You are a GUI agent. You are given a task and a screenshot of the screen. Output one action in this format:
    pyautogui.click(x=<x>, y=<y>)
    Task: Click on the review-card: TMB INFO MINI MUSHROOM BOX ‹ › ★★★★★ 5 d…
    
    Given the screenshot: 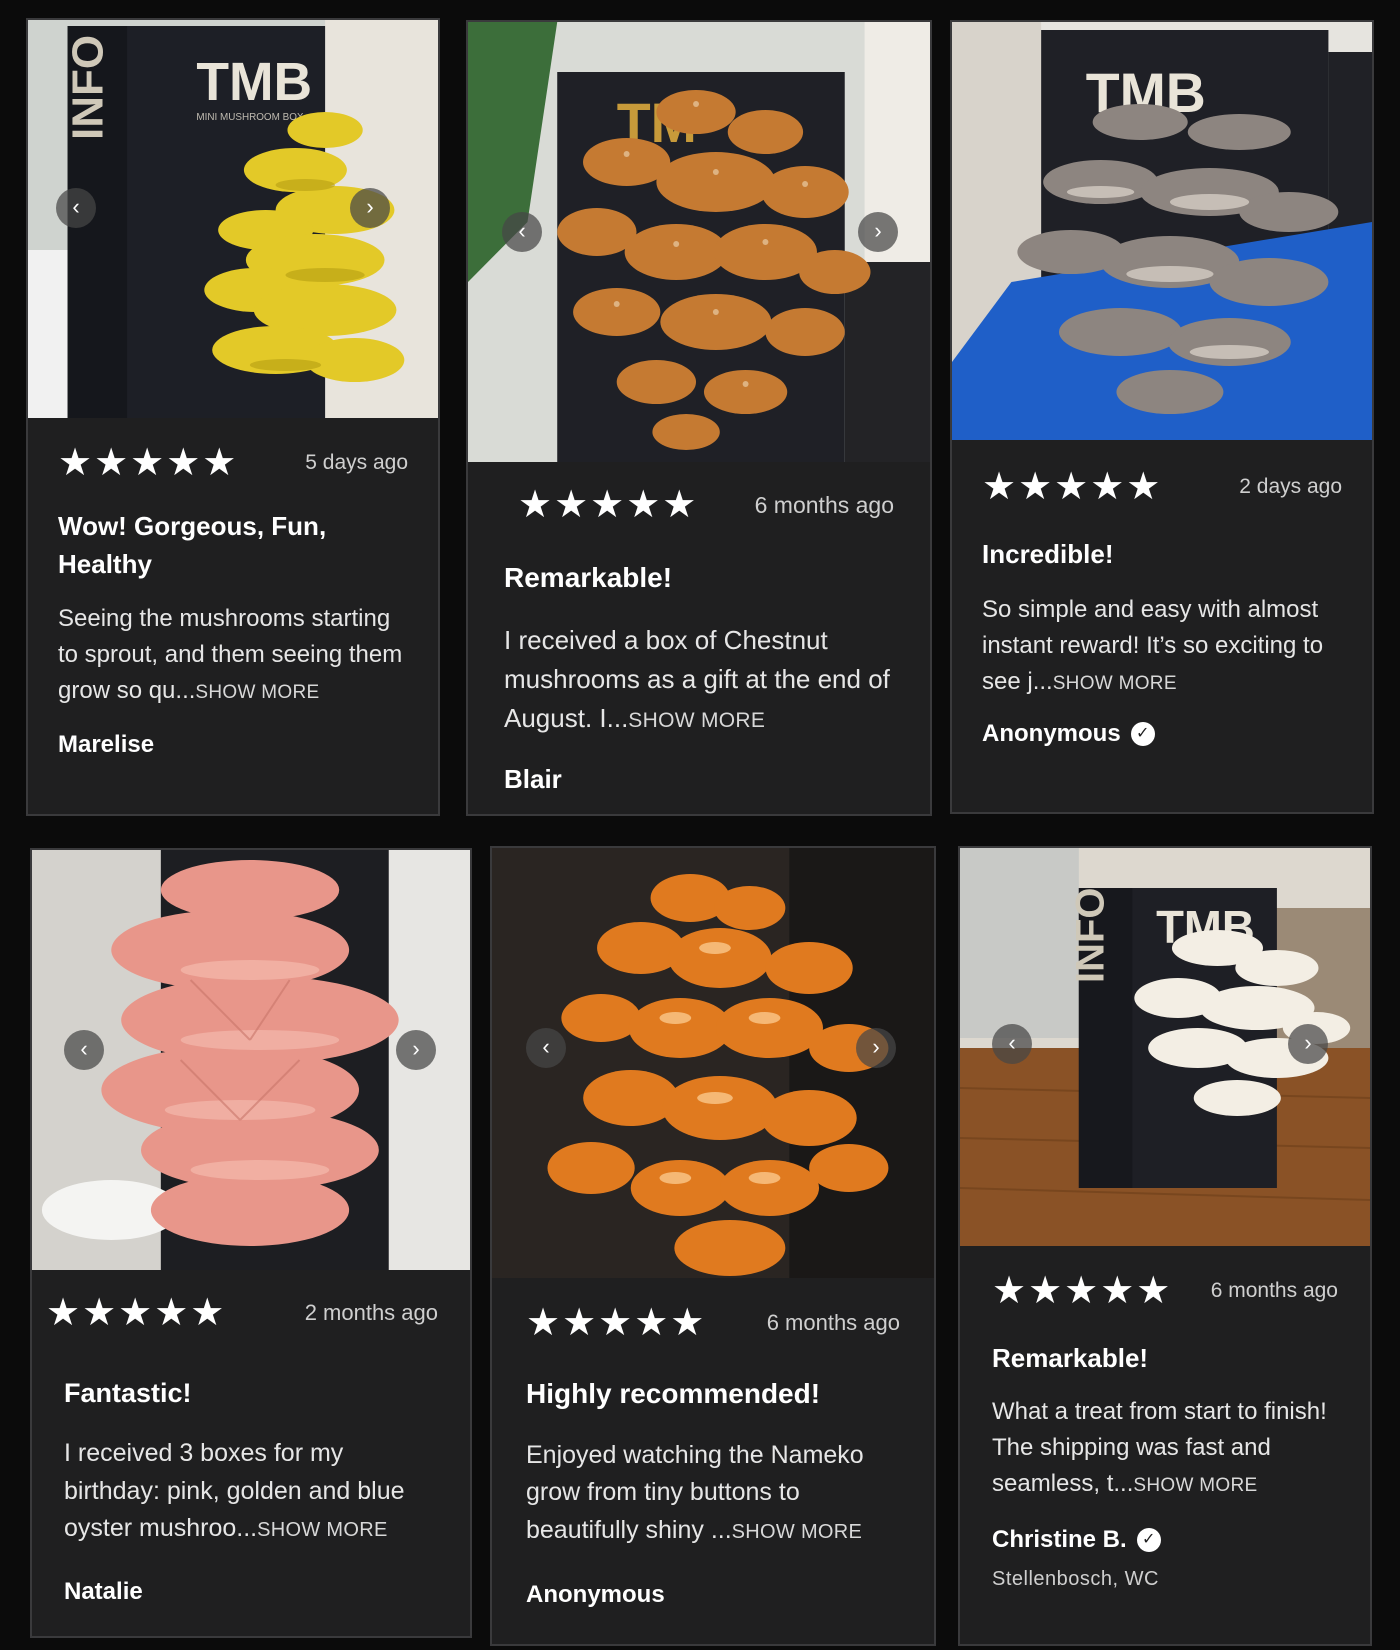 What is the action you would take?
    pyautogui.click(x=233, y=417)
    